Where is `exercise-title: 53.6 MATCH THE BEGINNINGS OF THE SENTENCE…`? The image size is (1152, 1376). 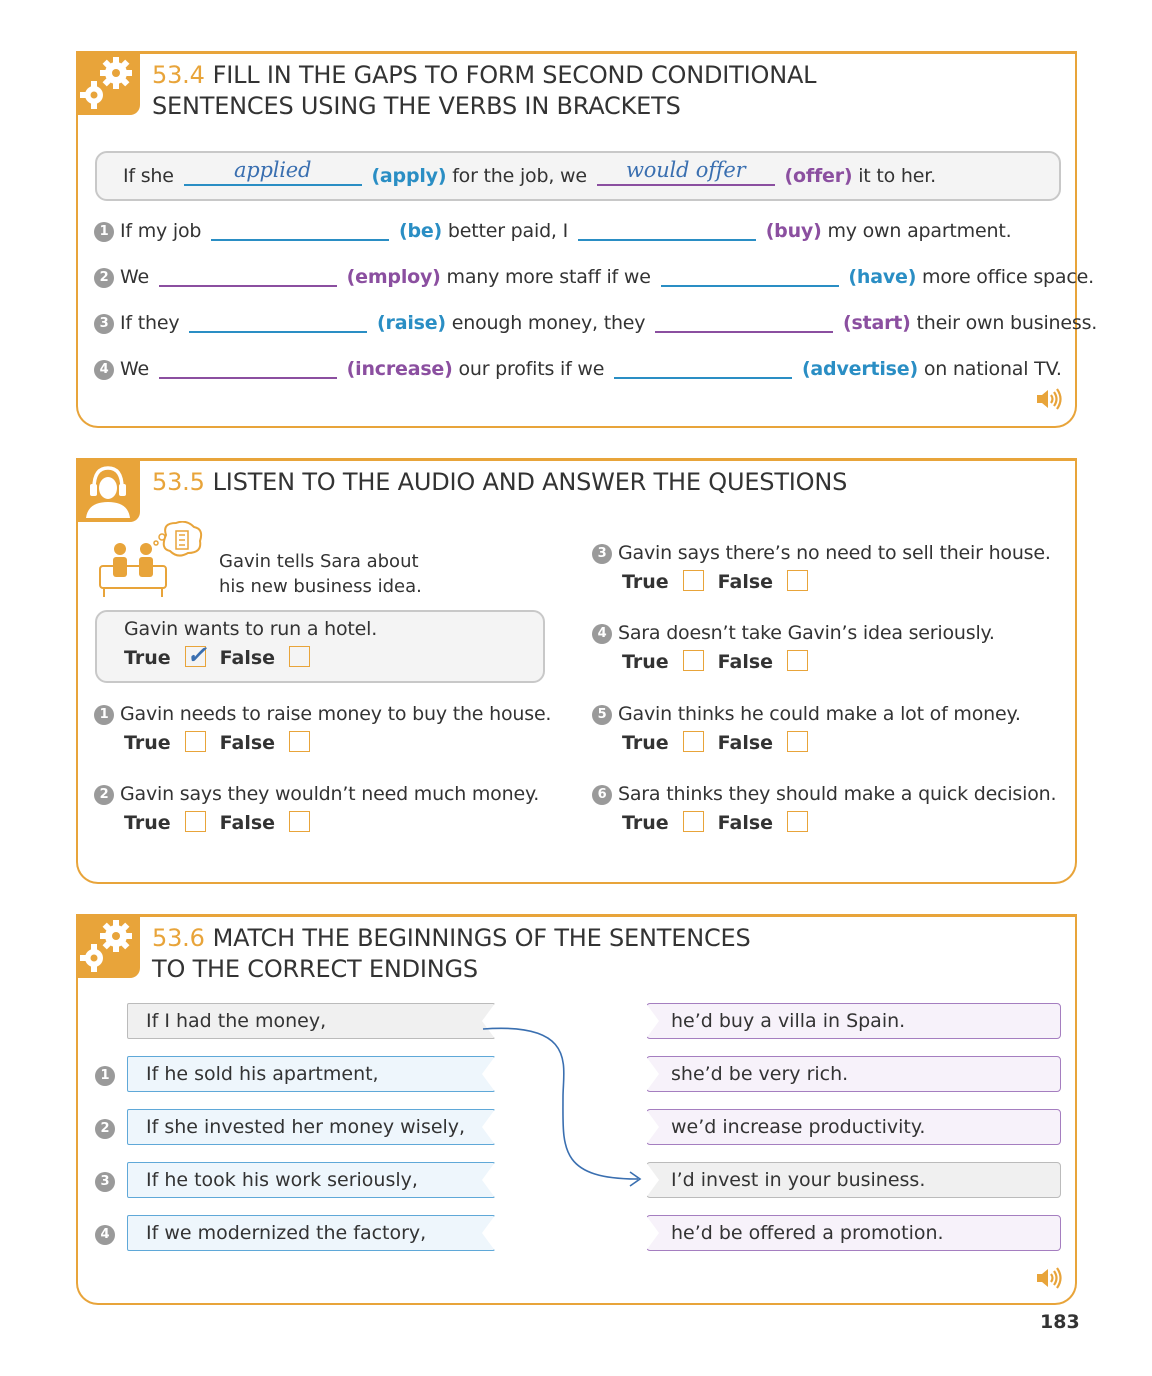
exercise-title: 53.6 MATCH THE BEGINNINGS OF THE SENTENCE… is located at coordinates (451, 953).